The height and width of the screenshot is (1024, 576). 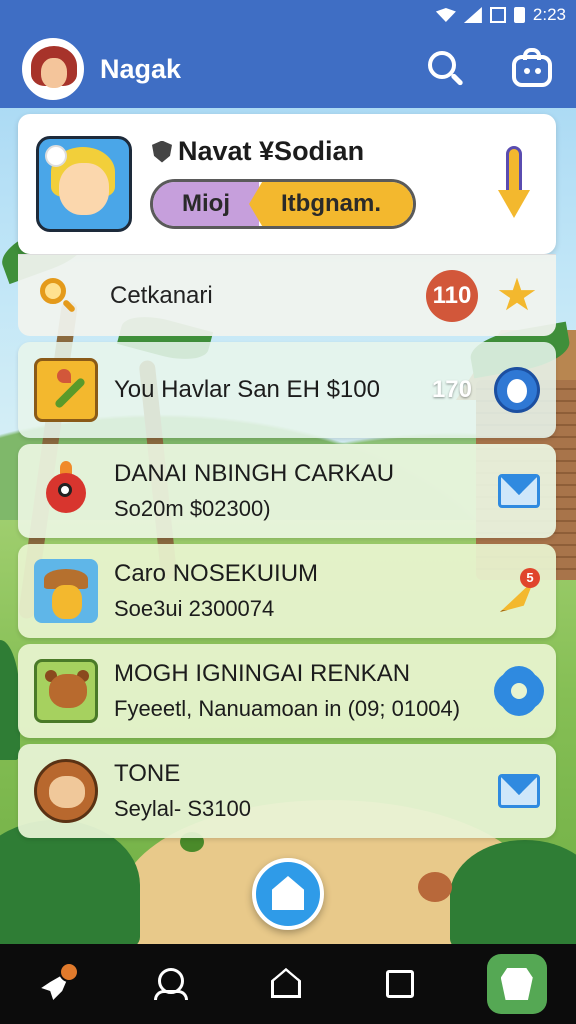 I want to click on monkey-thumbnail, so click(x=66, y=691).